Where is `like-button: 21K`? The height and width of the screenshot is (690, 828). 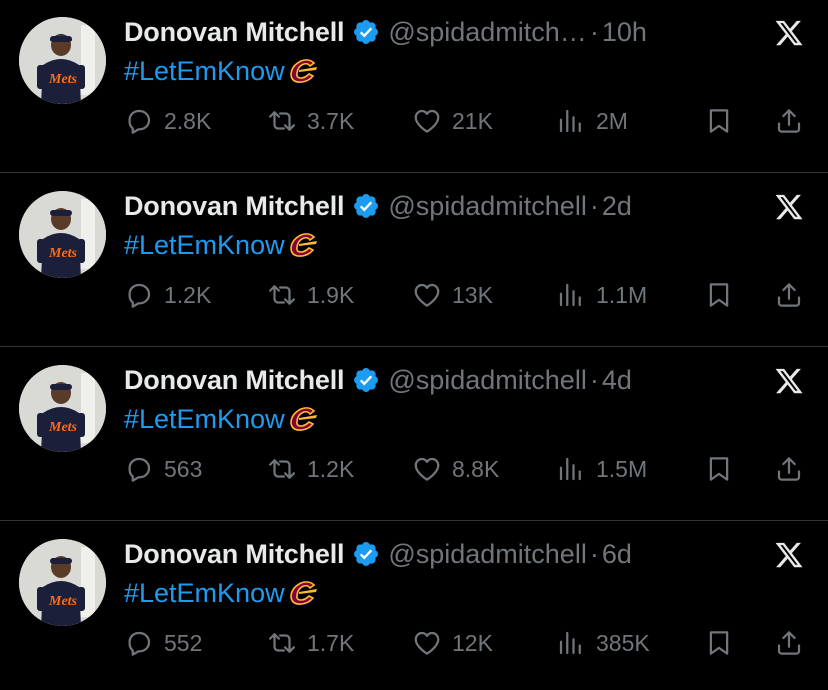
like-button: 21K is located at coordinates (452, 121).